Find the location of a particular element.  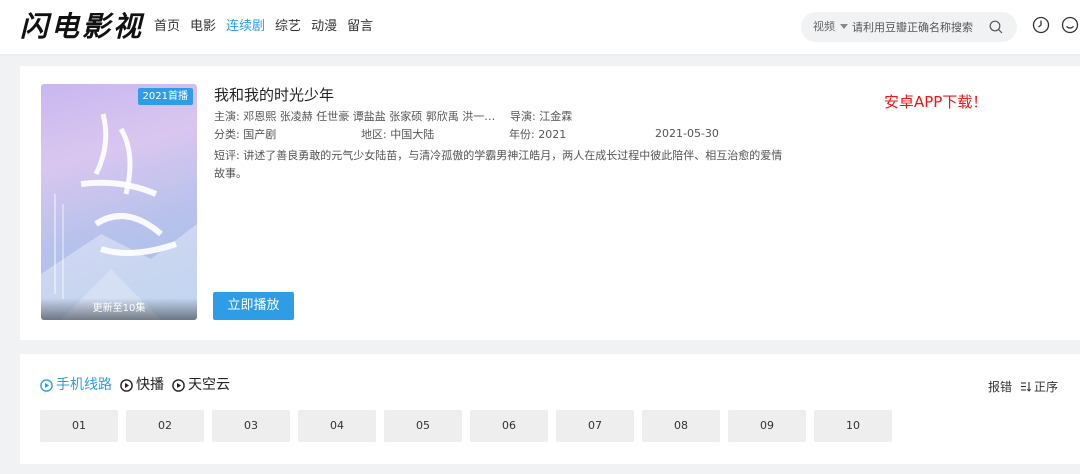

episode-button-07: 07 is located at coordinates (595, 426).